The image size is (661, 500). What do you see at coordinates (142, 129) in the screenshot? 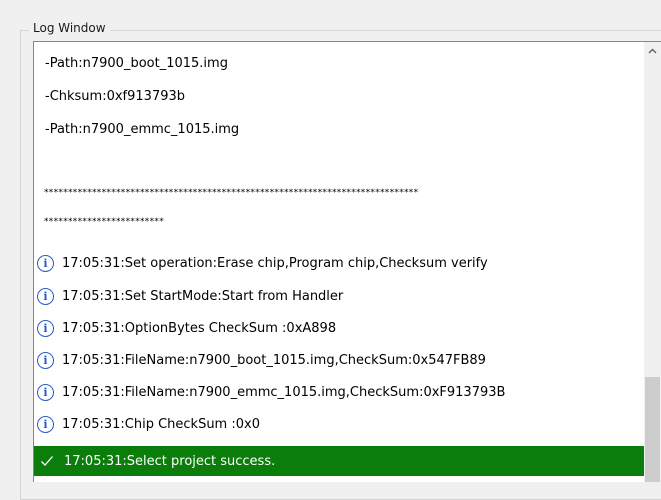
I see `log-entry-text: -Path:n7900_emmc_1015.img` at bounding box center [142, 129].